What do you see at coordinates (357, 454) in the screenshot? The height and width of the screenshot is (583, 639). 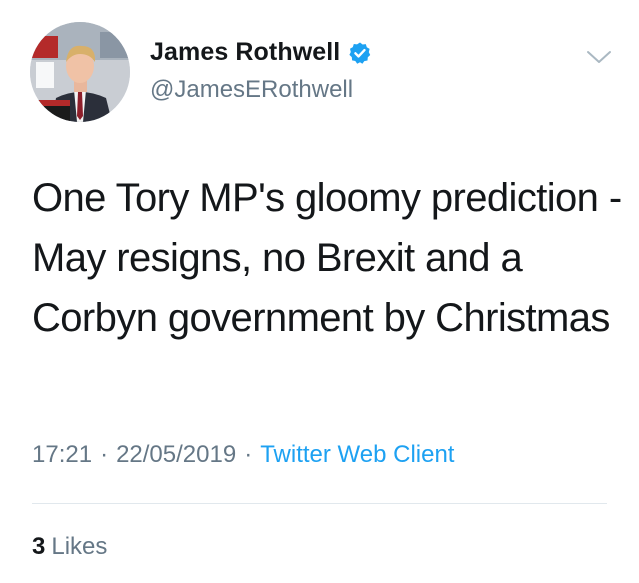 I see `tweet-source-link: Twitter Web Client` at bounding box center [357, 454].